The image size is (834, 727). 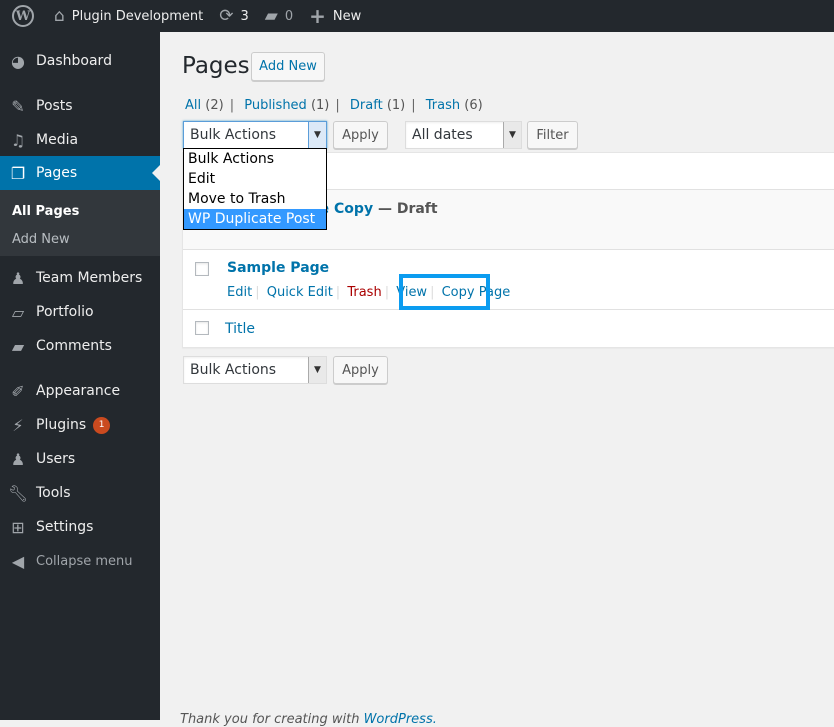 I want to click on wrench-icon: 🔧︎, so click(x=18, y=493).